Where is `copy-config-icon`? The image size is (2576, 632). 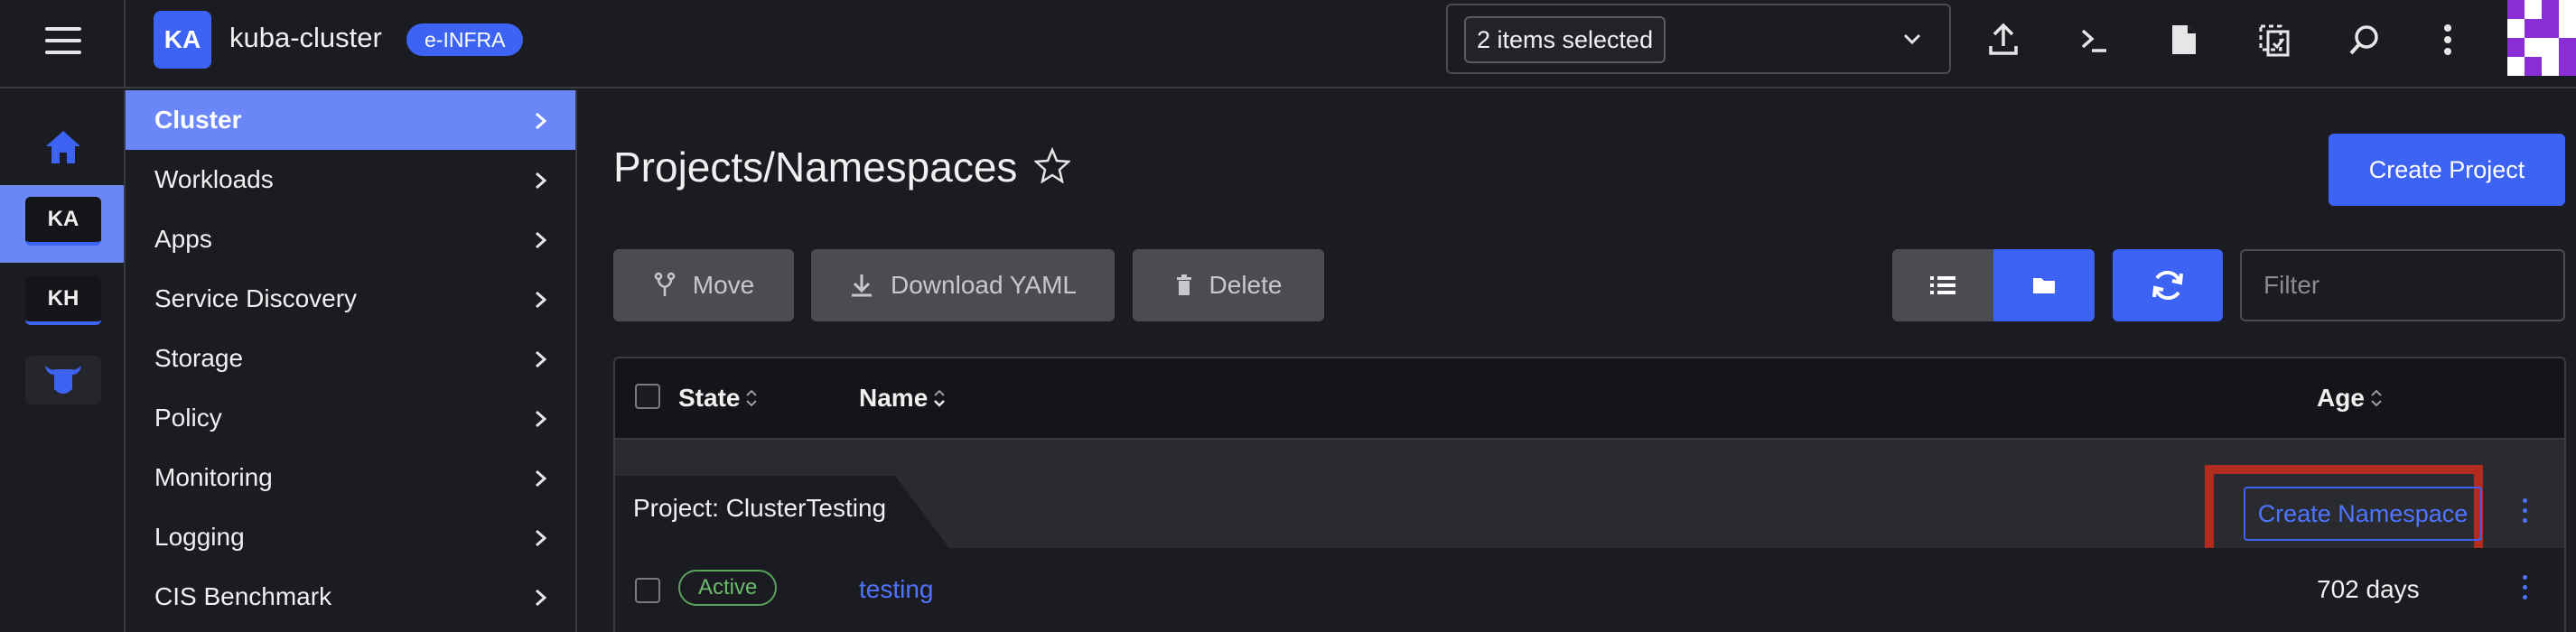 copy-config-icon is located at coordinates (2275, 39).